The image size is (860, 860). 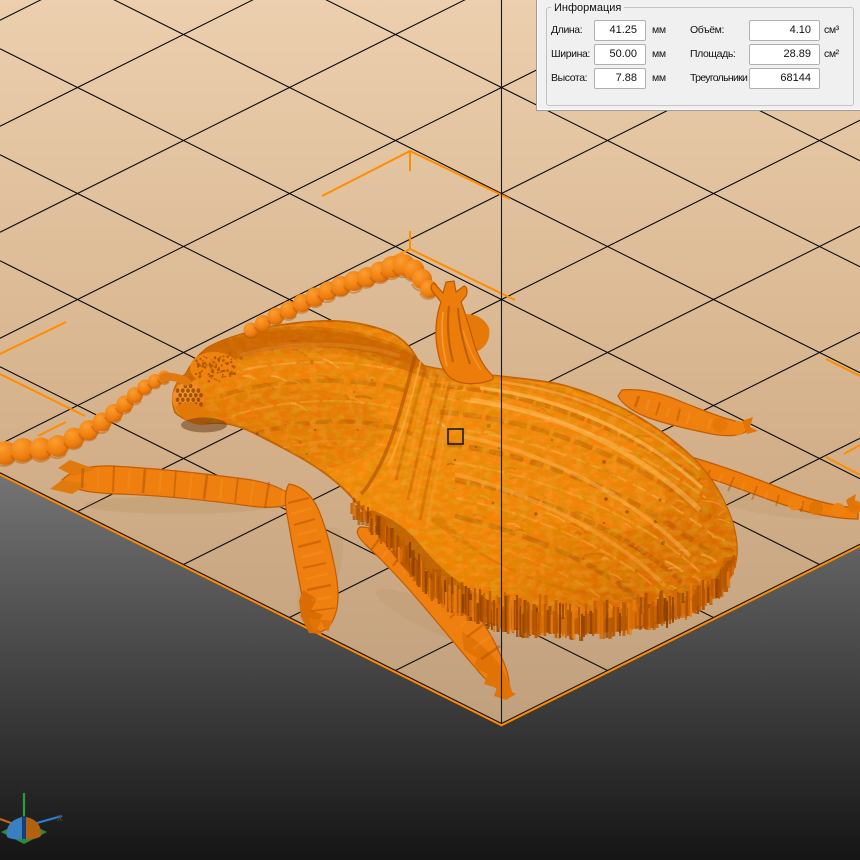 What do you see at coordinates (60, 818) in the screenshot?
I see `svg-text: x` at bounding box center [60, 818].